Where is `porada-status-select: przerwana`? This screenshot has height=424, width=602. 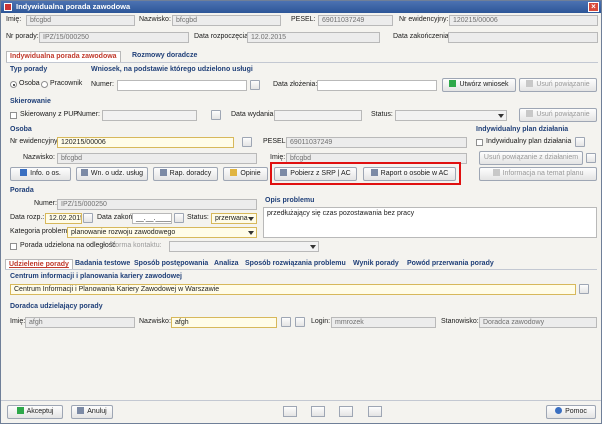 porada-status-select: przerwana is located at coordinates (234, 218).